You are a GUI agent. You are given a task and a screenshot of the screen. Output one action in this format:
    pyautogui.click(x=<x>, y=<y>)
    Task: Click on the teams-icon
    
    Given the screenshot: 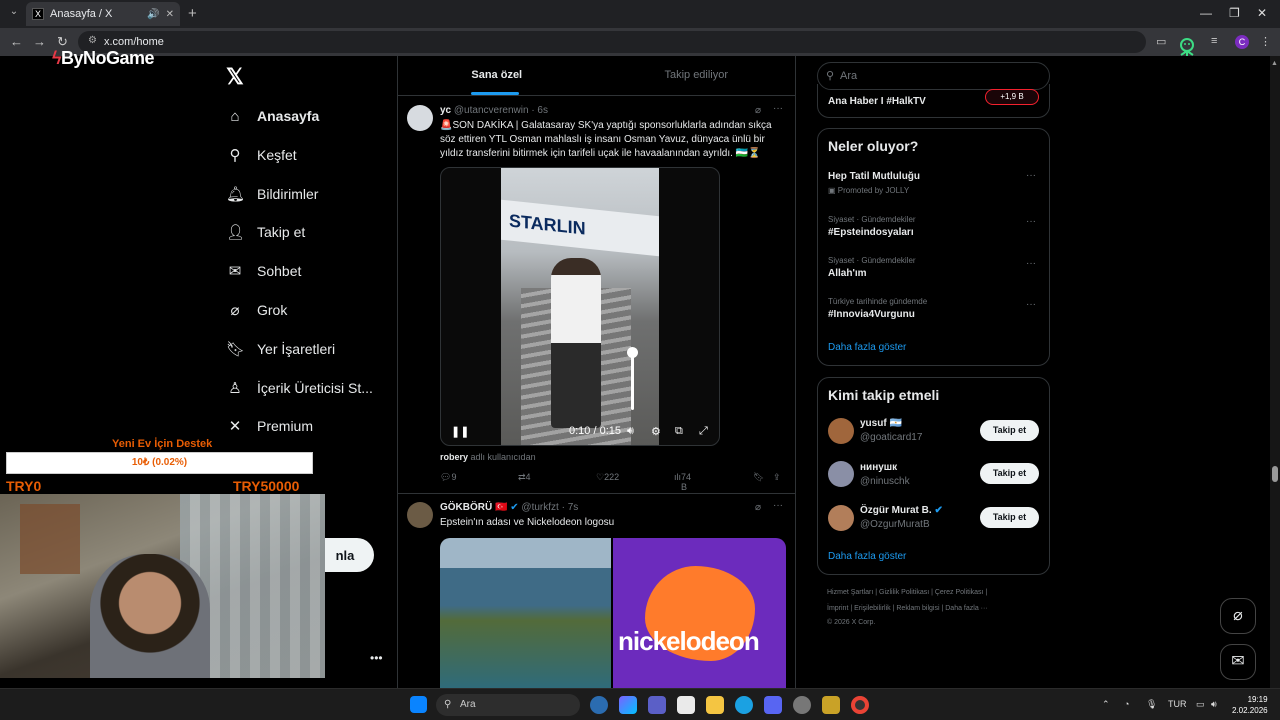 What is the action you would take?
    pyautogui.click(x=657, y=705)
    